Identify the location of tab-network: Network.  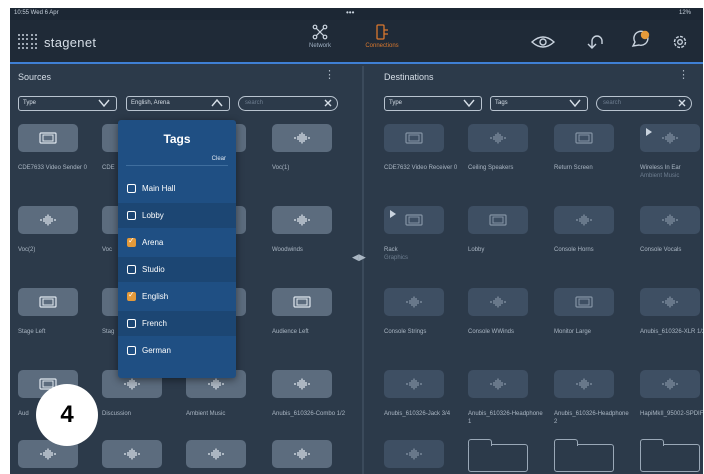
(320, 36).